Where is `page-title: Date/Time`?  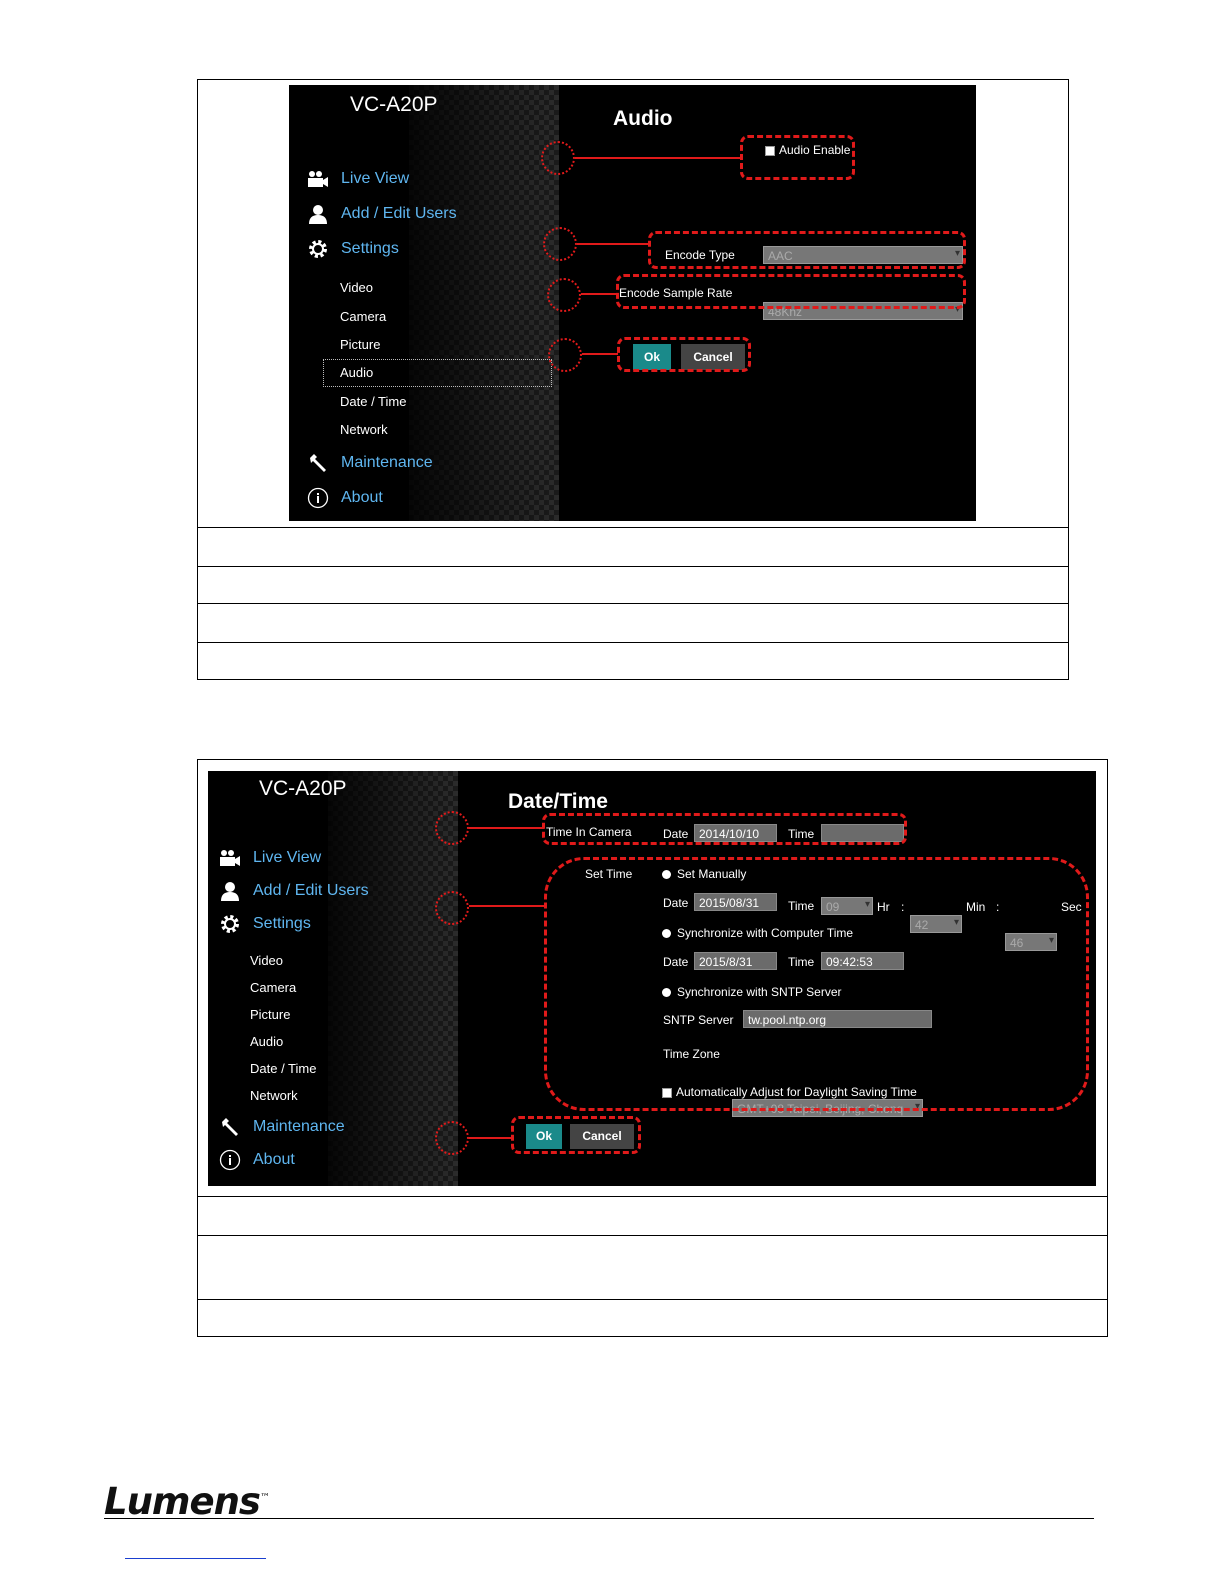
page-title: Date/Time is located at coordinates (558, 801).